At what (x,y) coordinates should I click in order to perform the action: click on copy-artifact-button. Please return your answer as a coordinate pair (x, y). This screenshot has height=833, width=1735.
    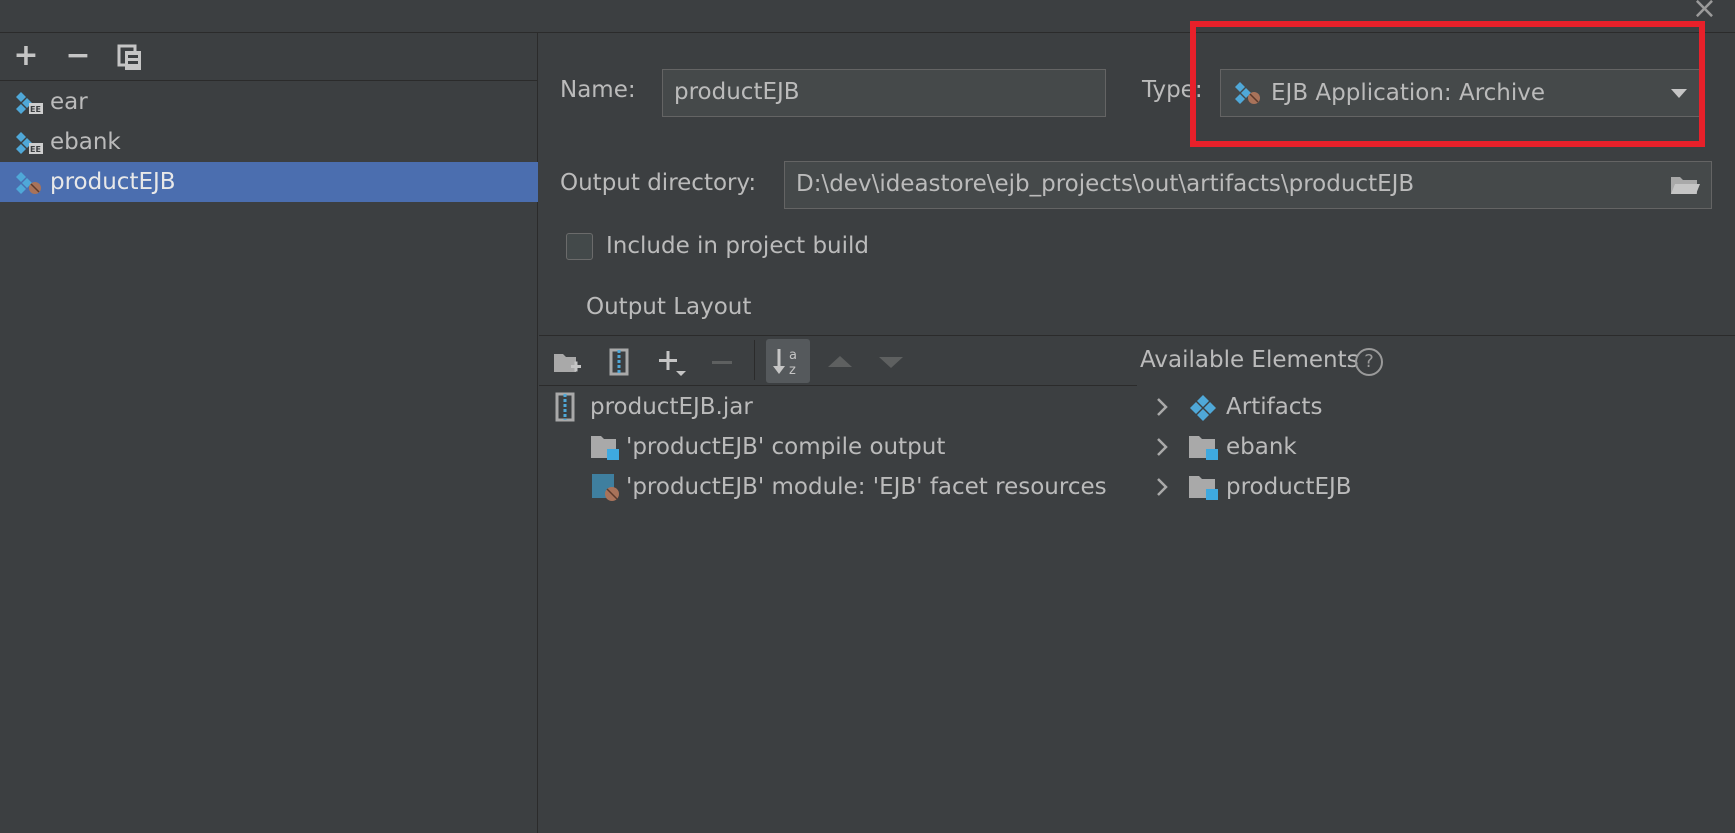
    Looking at the image, I should click on (130, 57).